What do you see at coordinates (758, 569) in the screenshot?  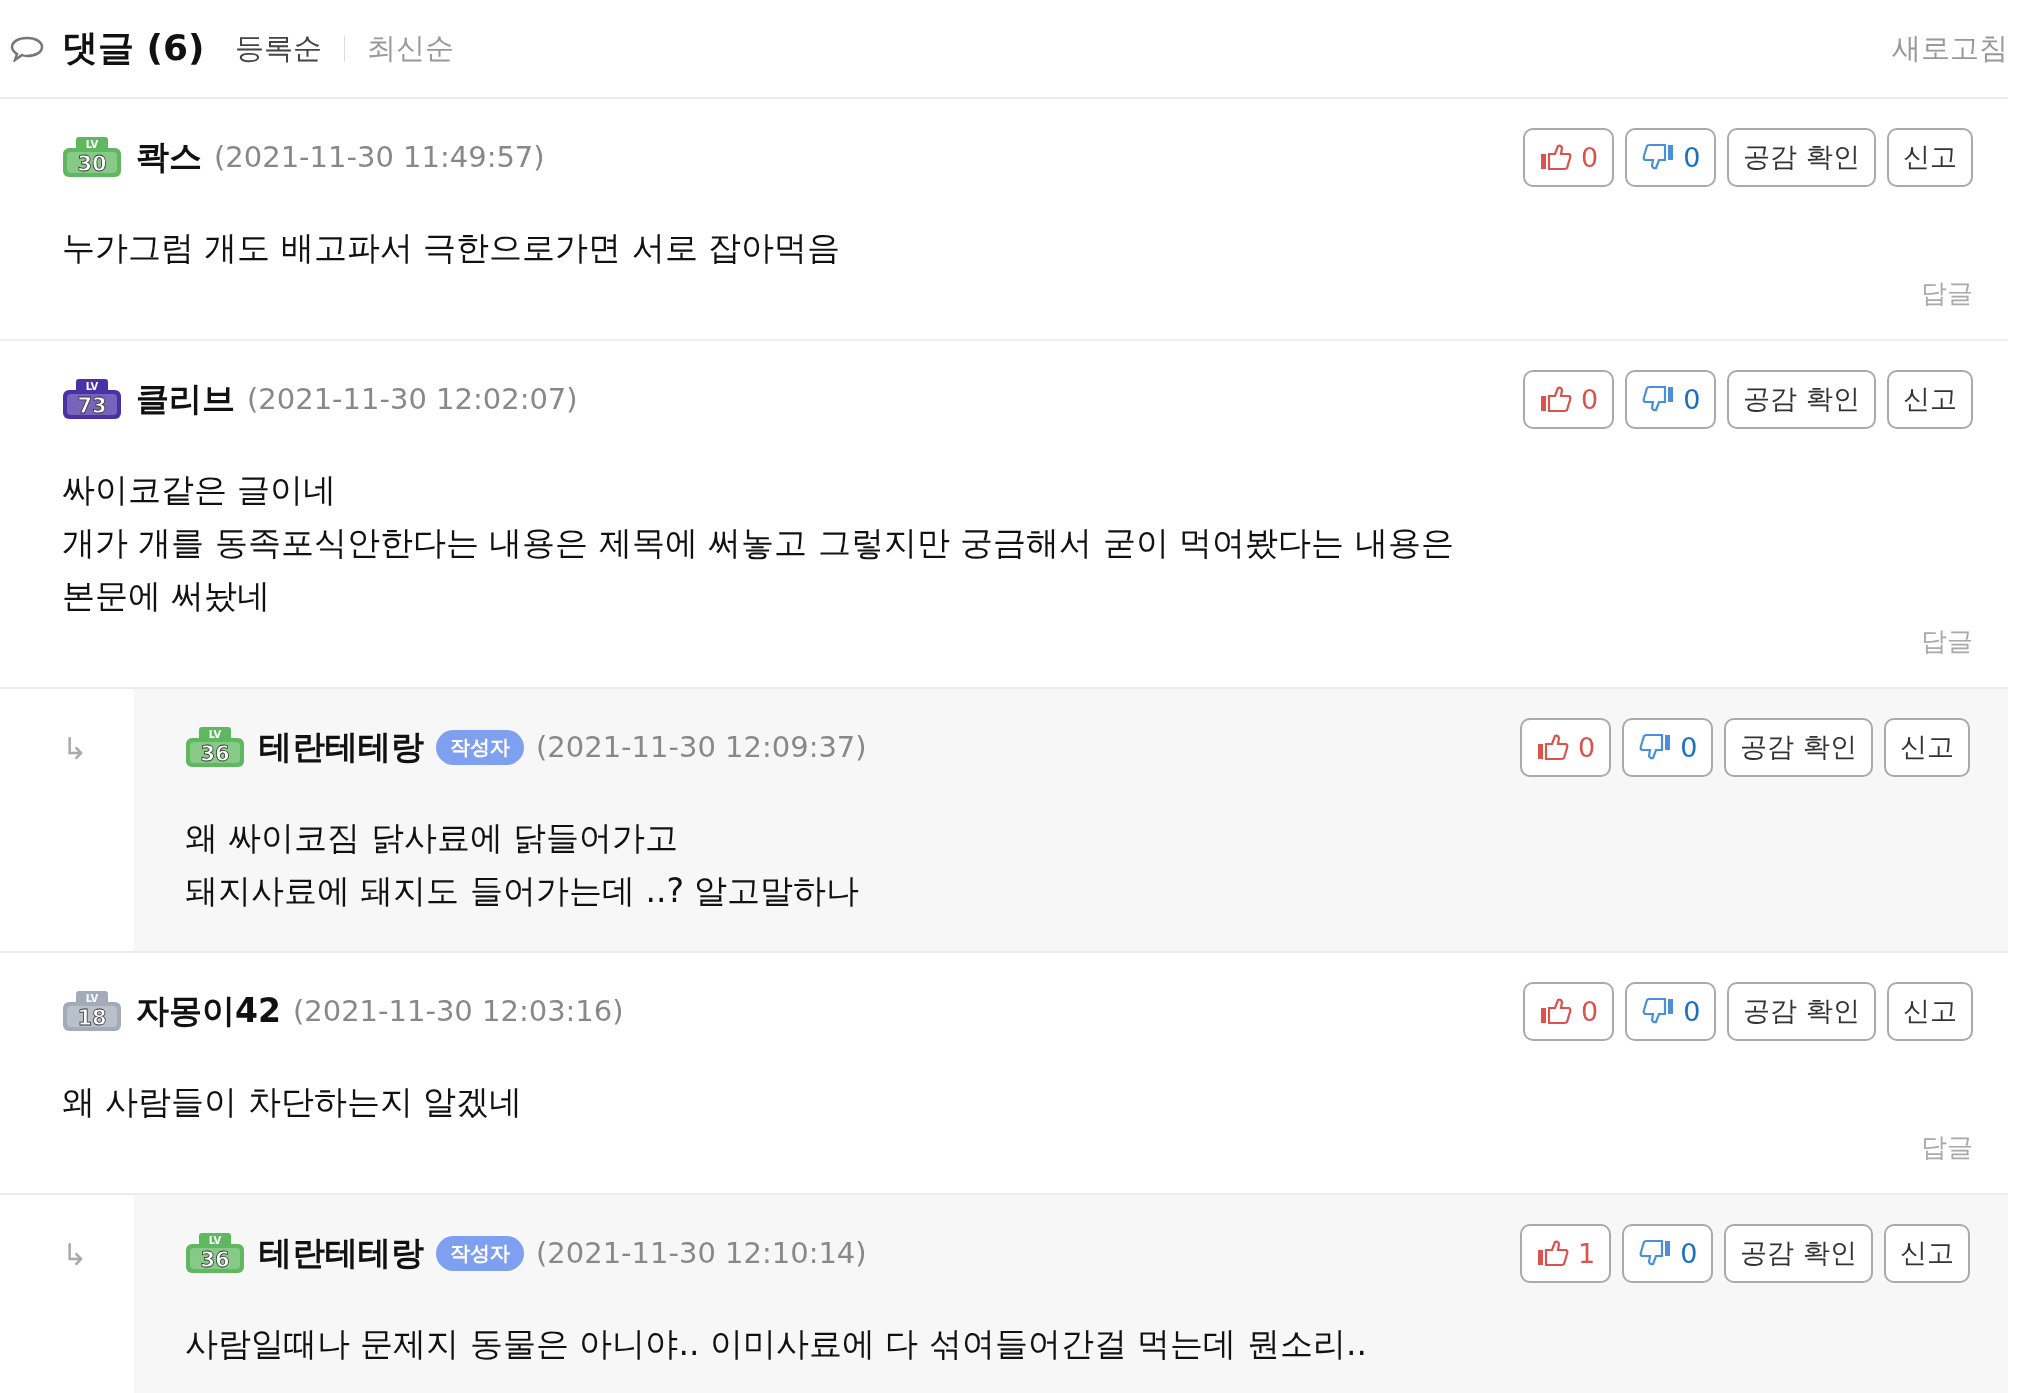 I see `comment-text: 개가 개를 동족포식안한다는 내용은 제목에 써놓고 그렇지만 궁금해서 굳이 먹여봤다는 내용은 본문에 써놨네` at bounding box center [758, 569].